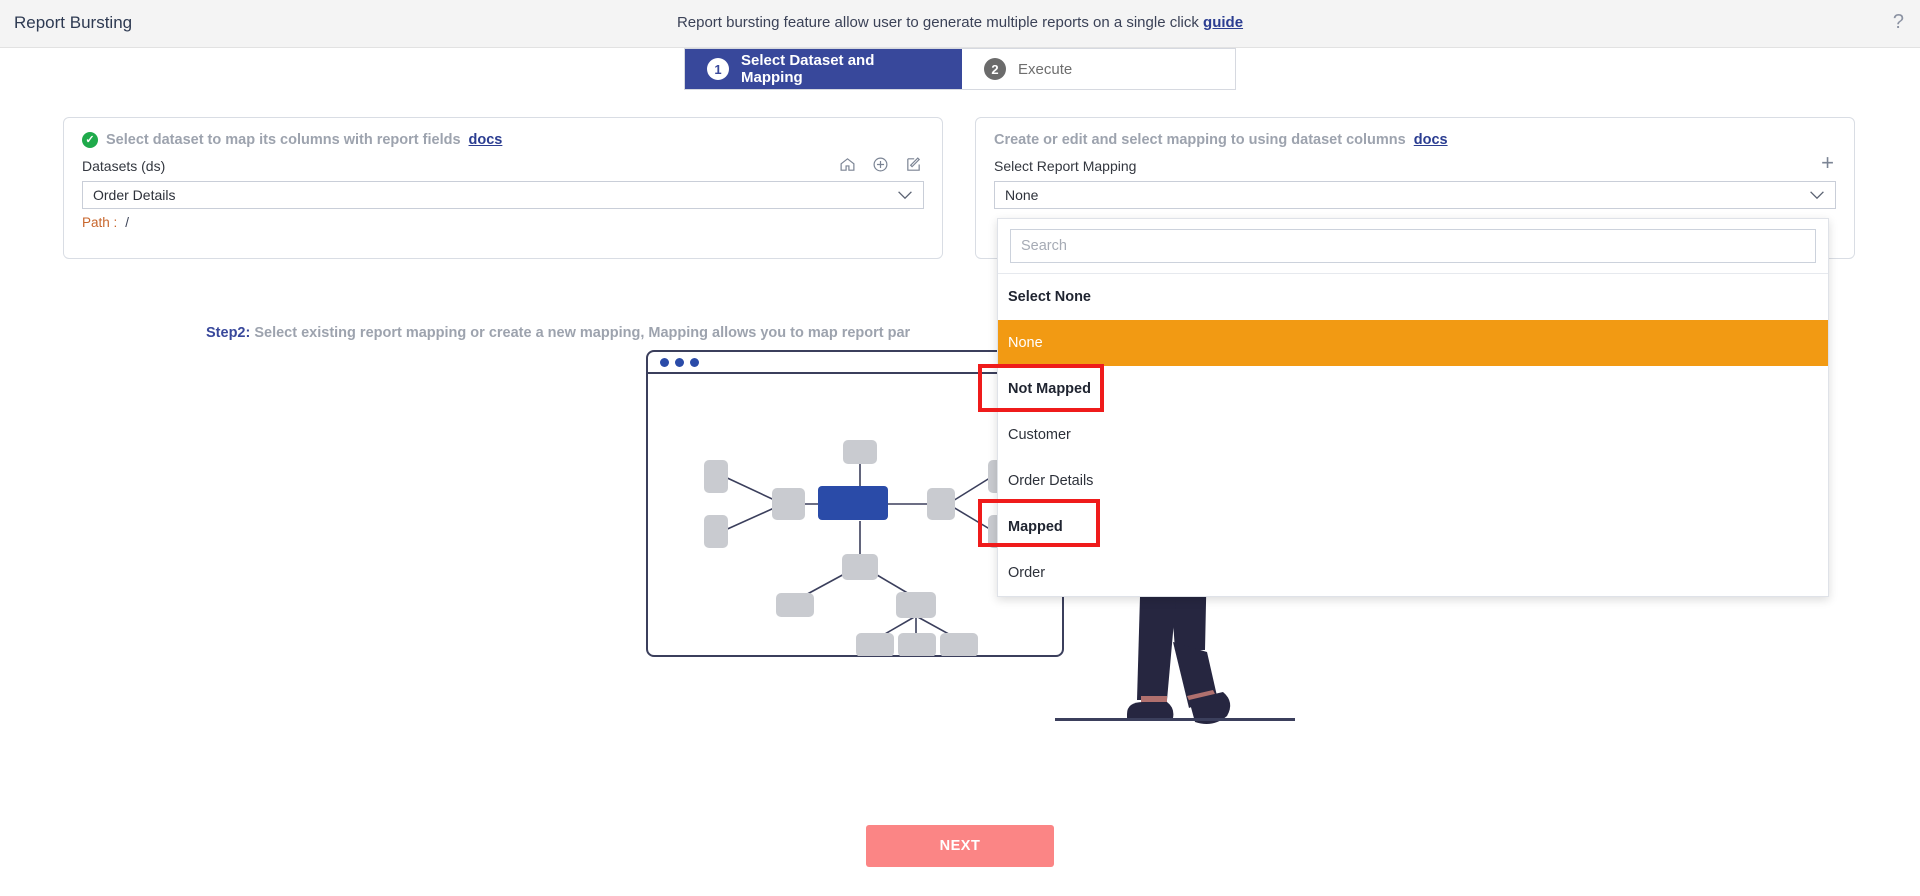 This screenshot has width=1920, height=896. I want to click on dataset-select-value: Order Details, so click(134, 195).